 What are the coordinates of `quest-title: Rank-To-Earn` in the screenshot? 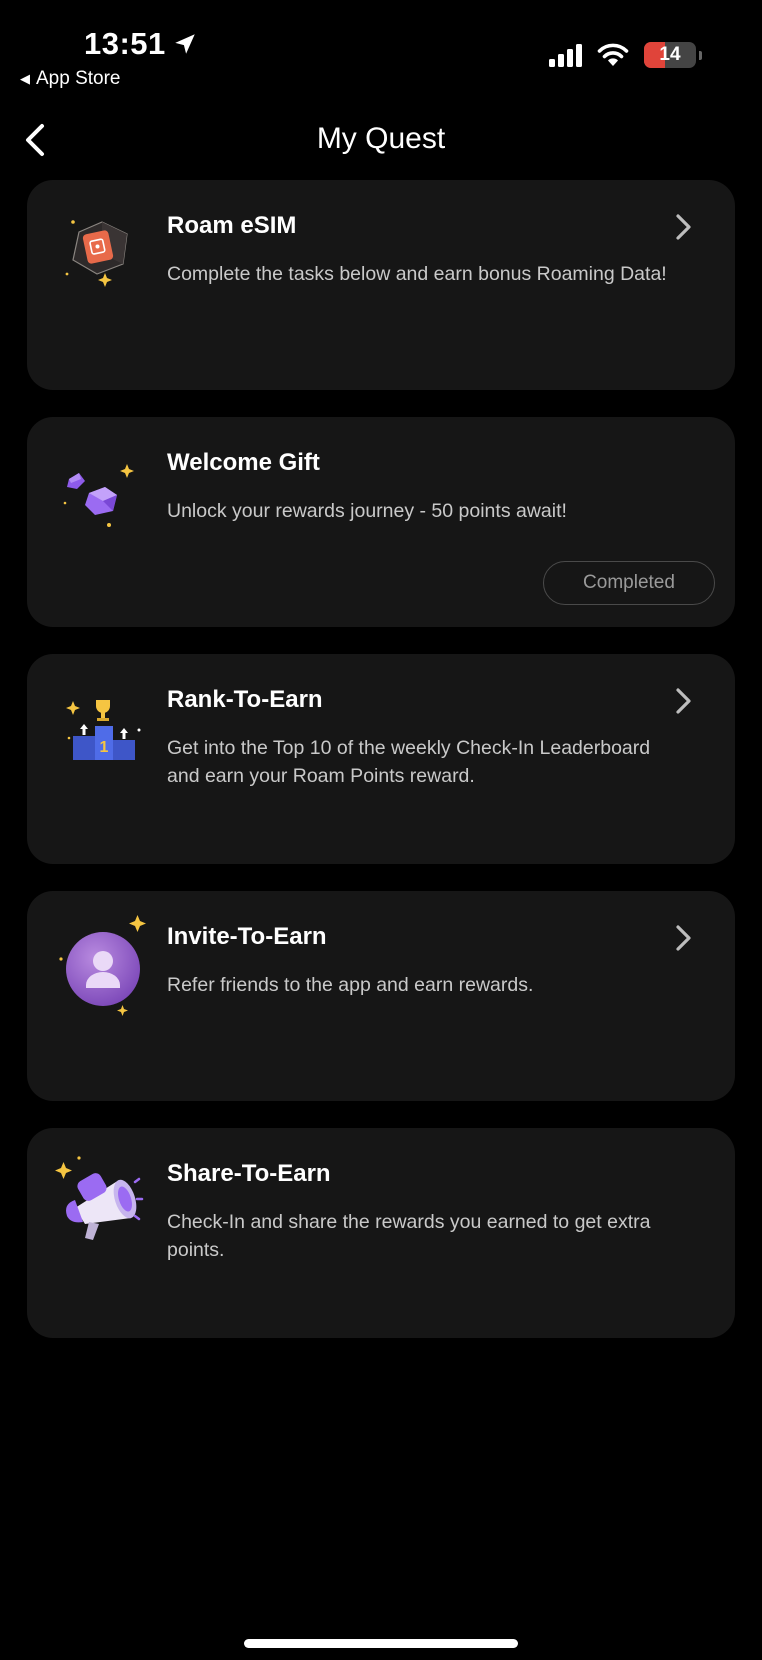 It's located at (245, 699).